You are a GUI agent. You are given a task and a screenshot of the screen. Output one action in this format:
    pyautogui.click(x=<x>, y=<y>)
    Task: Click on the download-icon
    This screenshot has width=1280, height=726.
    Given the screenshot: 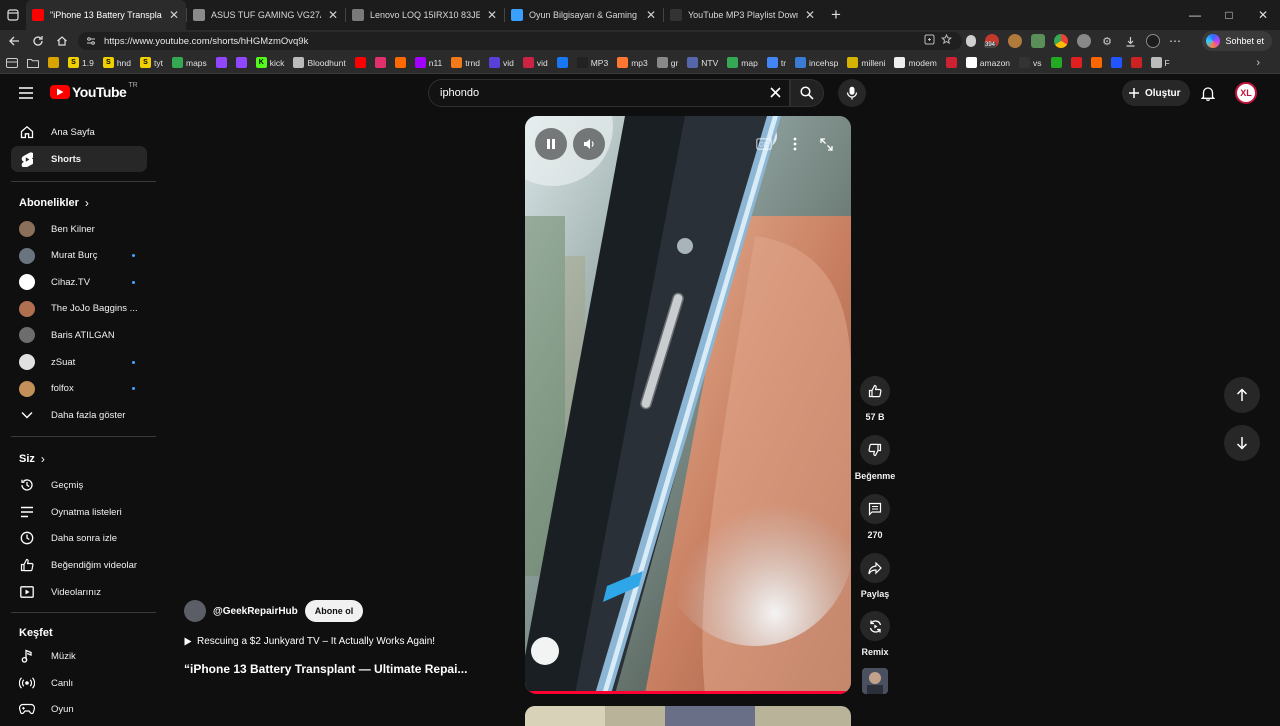 What is the action you would take?
    pyautogui.click(x=1130, y=41)
    